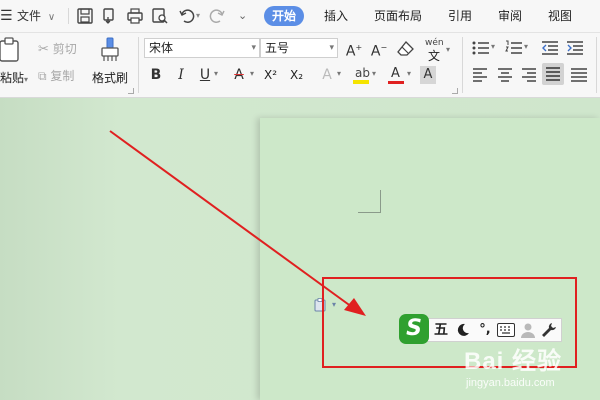 This screenshot has width=600, height=400. Describe the element at coordinates (110, 50) in the screenshot. I see `format-painter-icon` at that location.